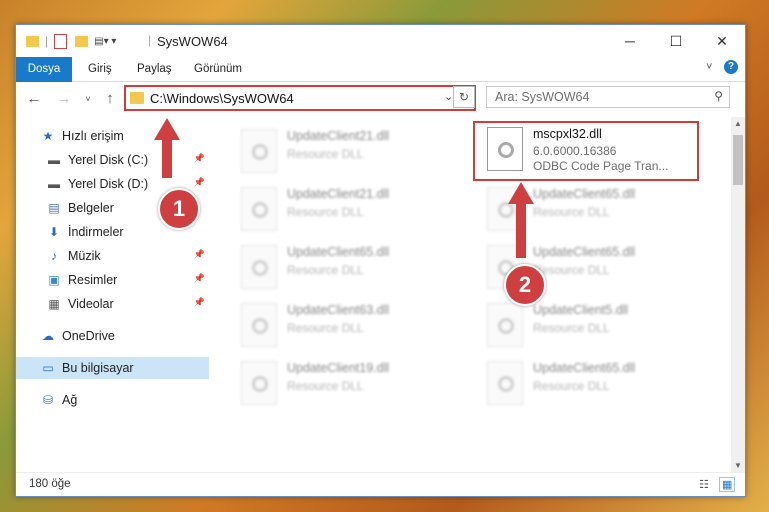 This screenshot has height=512, width=769. Describe the element at coordinates (70, 400) in the screenshot. I see `sidebar-item-label: Ağ` at that location.